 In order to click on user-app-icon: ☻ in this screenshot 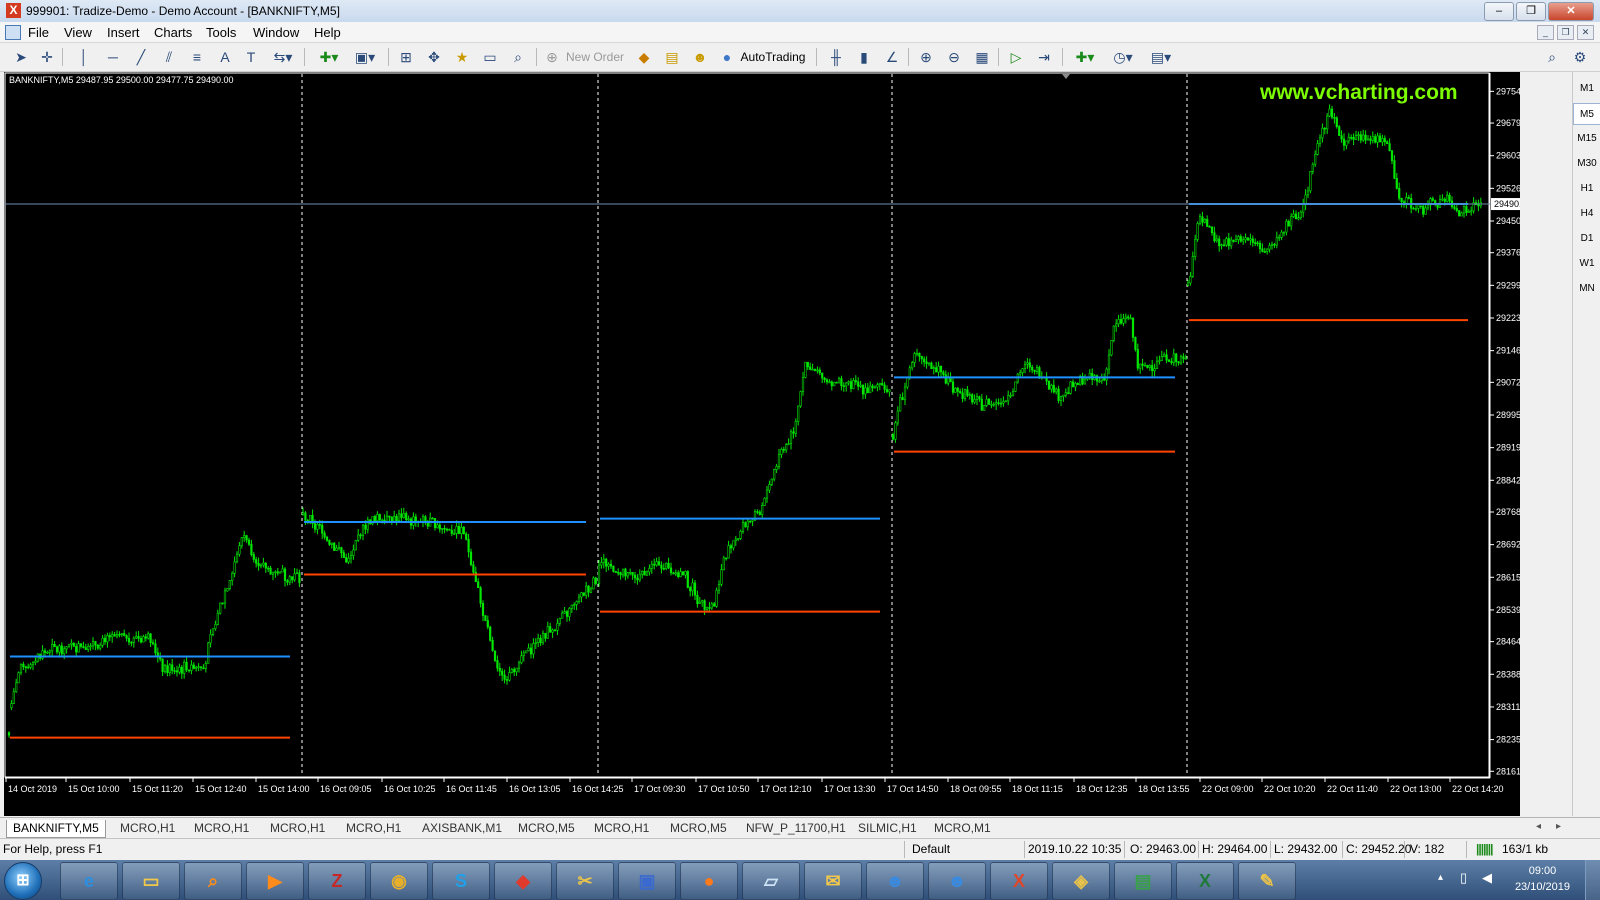, I will do `click(895, 881)`.